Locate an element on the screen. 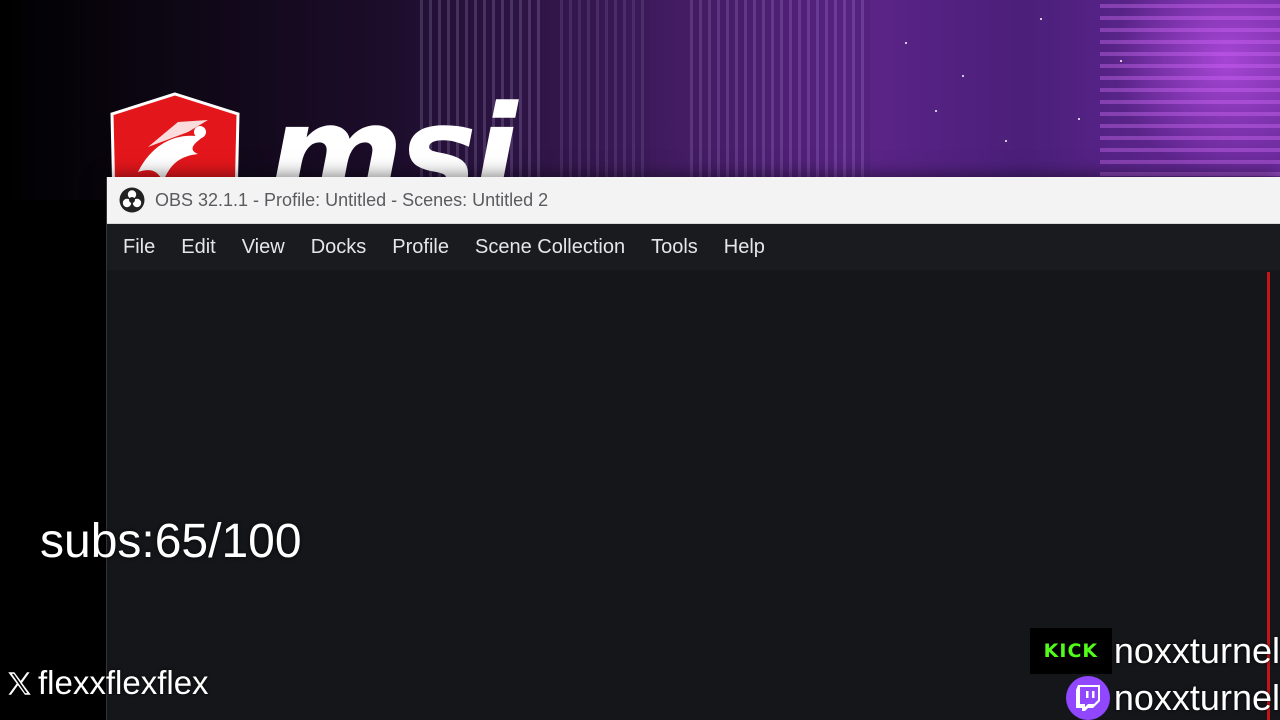 This screenshot has height=720, width=1280. kick-handle-text: noxxturnel is located at coordinates (1196, 650).